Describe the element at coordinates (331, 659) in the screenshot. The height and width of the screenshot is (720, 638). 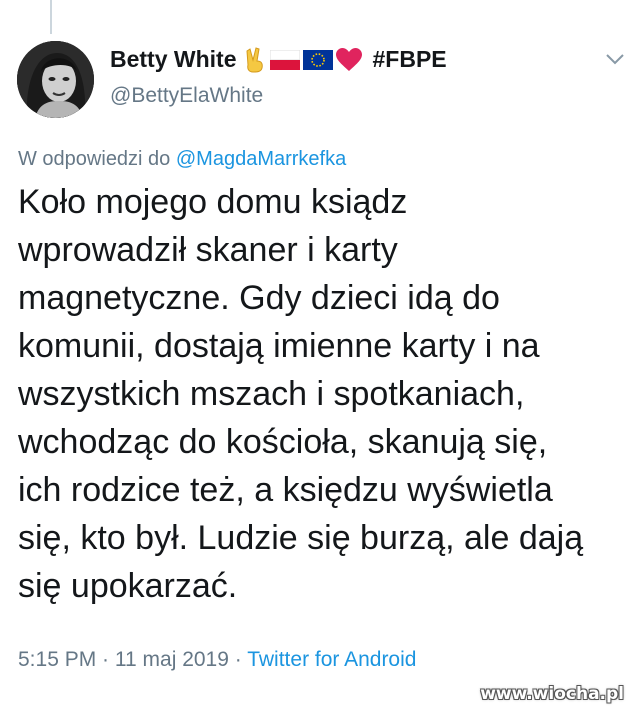
I see `tweet-source-link: Twitter for Android` at that location.